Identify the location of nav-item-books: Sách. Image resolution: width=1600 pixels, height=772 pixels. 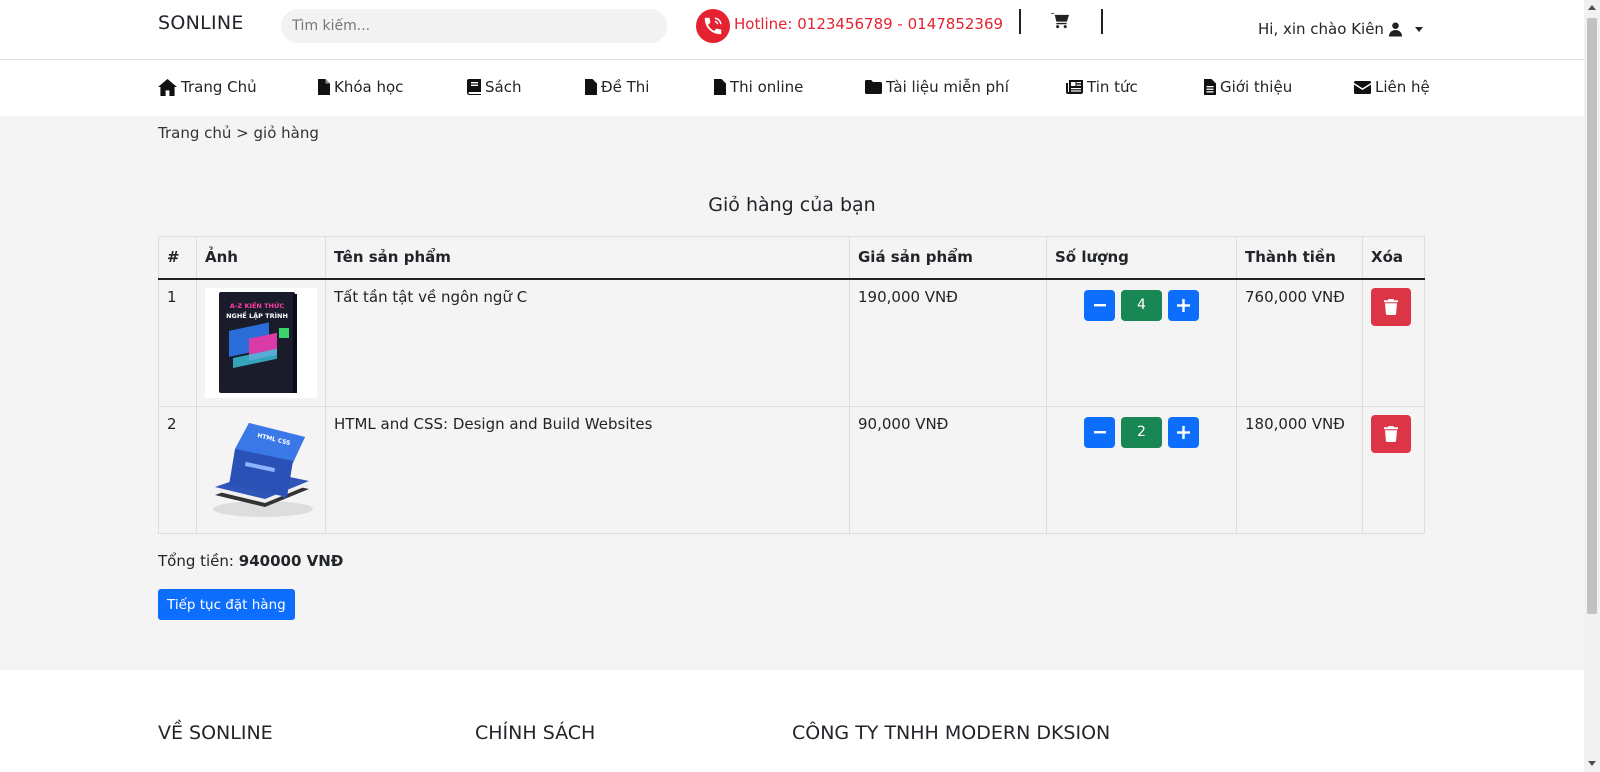
(494, 87).